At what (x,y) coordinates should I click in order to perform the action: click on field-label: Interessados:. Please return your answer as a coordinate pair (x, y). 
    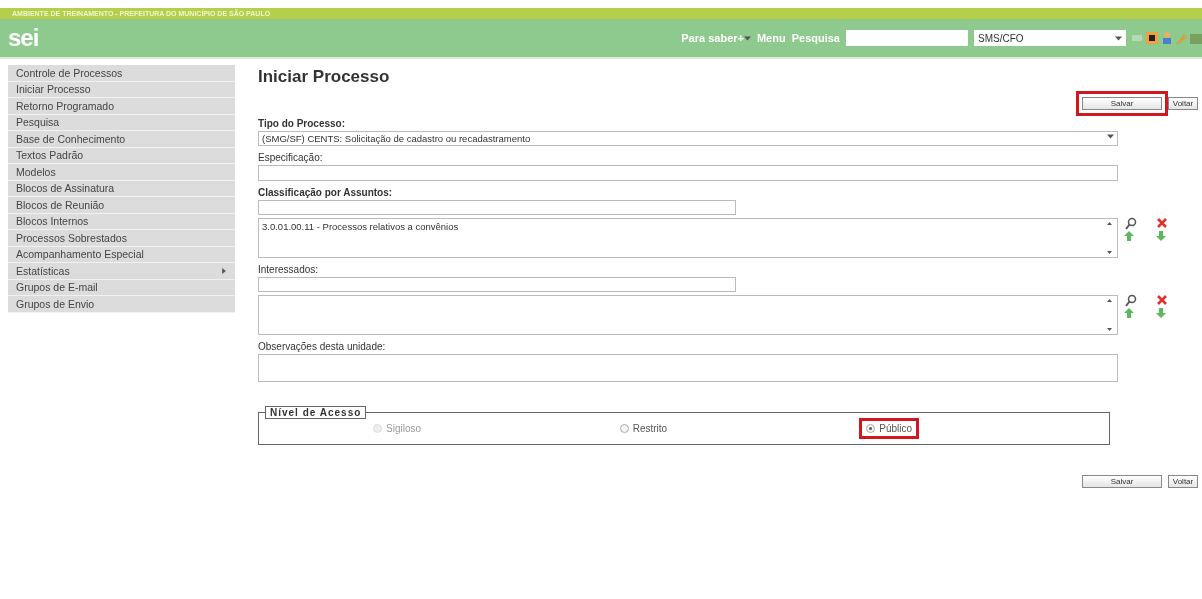
    Looking at the image, I should click on (289, 269).